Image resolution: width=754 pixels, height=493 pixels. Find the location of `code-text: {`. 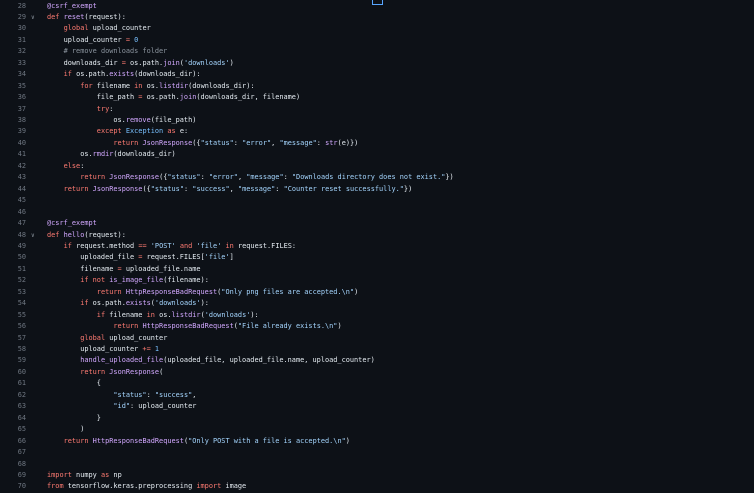

code-text: { is located at coordinates (74, 383).